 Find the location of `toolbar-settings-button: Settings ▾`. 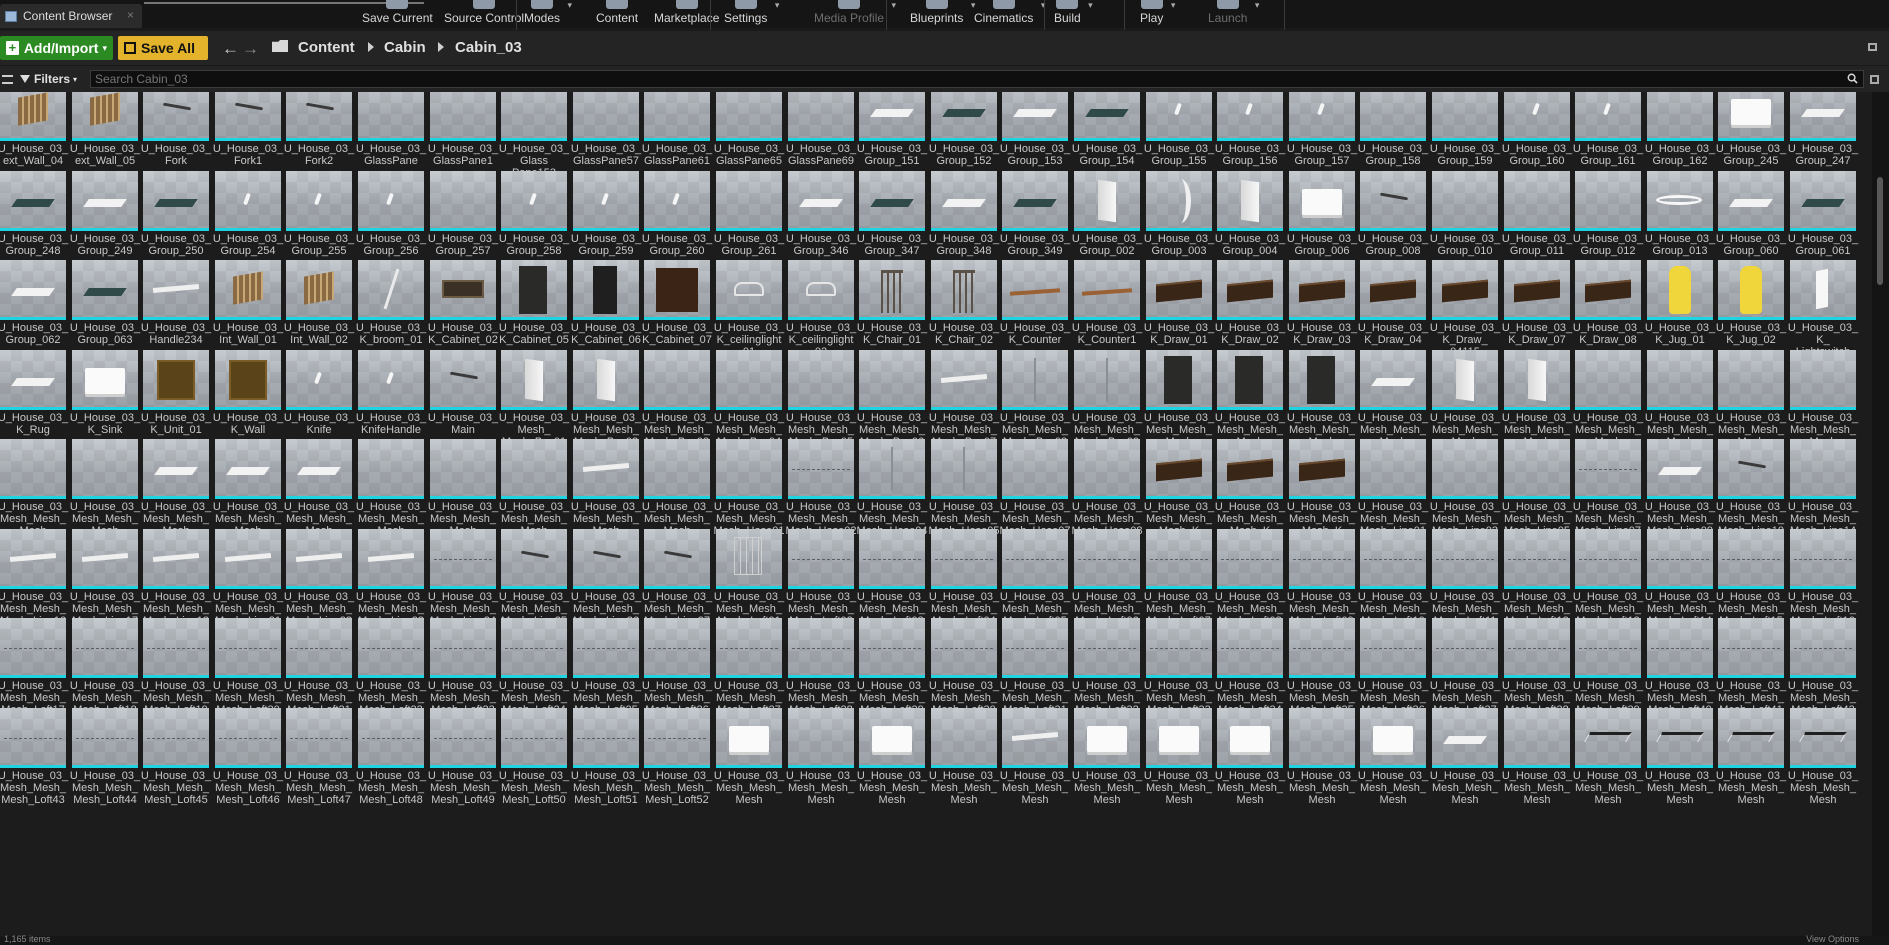

toolbar-settings-button: Settings ▾ is located at coordinates (751, 15).